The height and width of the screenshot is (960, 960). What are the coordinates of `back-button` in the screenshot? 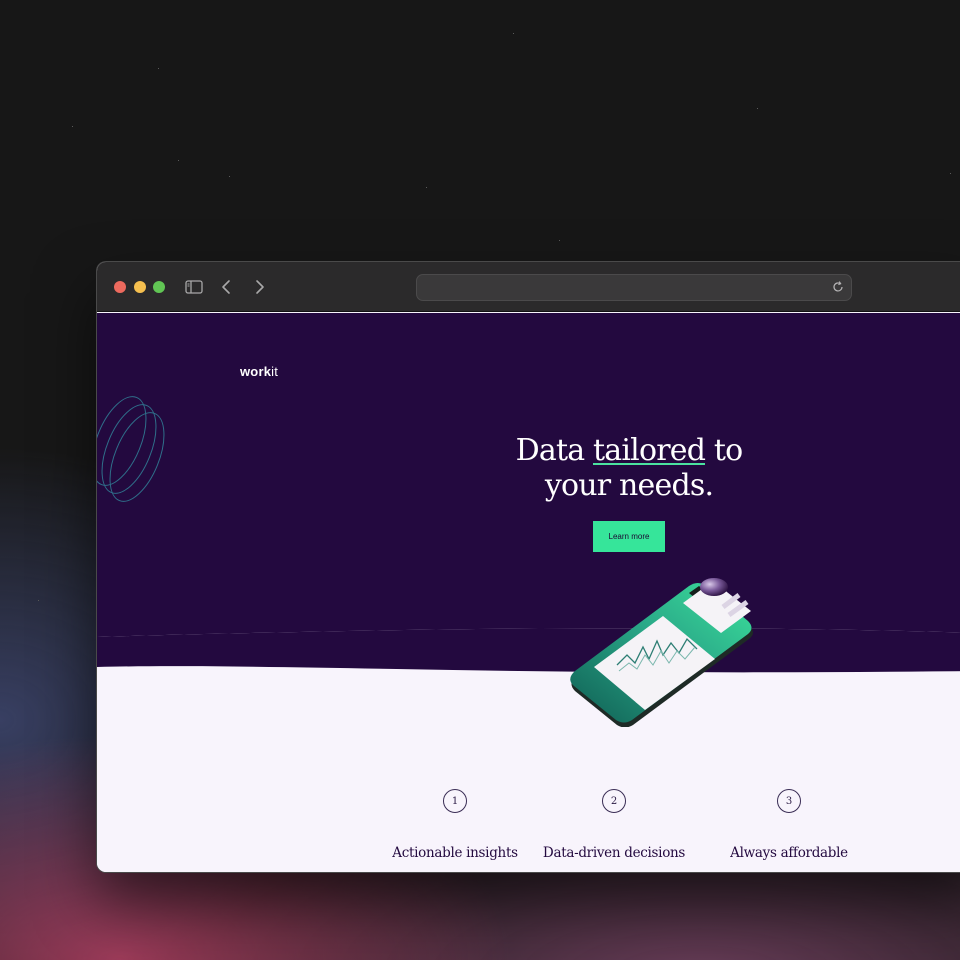 It's located at (226, 287).